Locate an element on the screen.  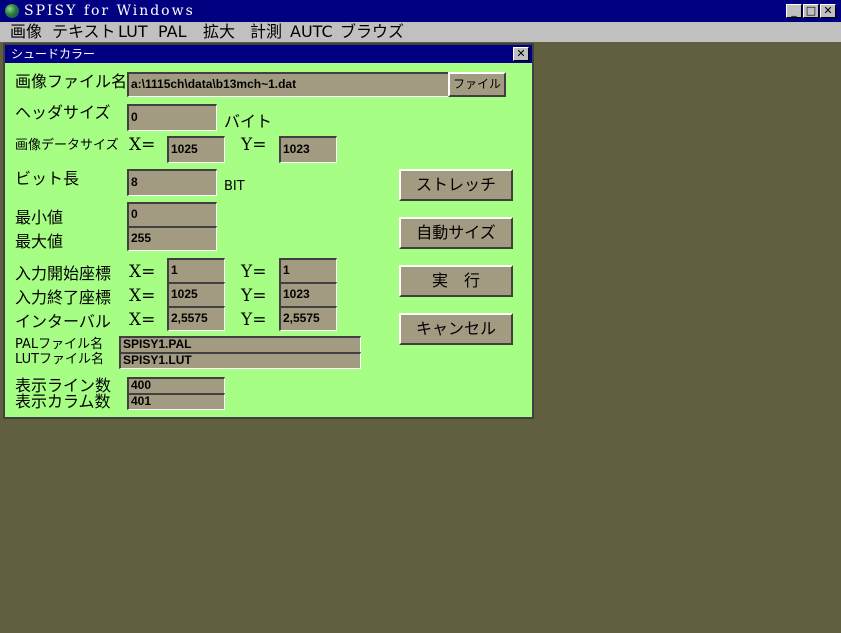
pal-file-input: SPISY1.PAL is located at coordinates (240, 344).